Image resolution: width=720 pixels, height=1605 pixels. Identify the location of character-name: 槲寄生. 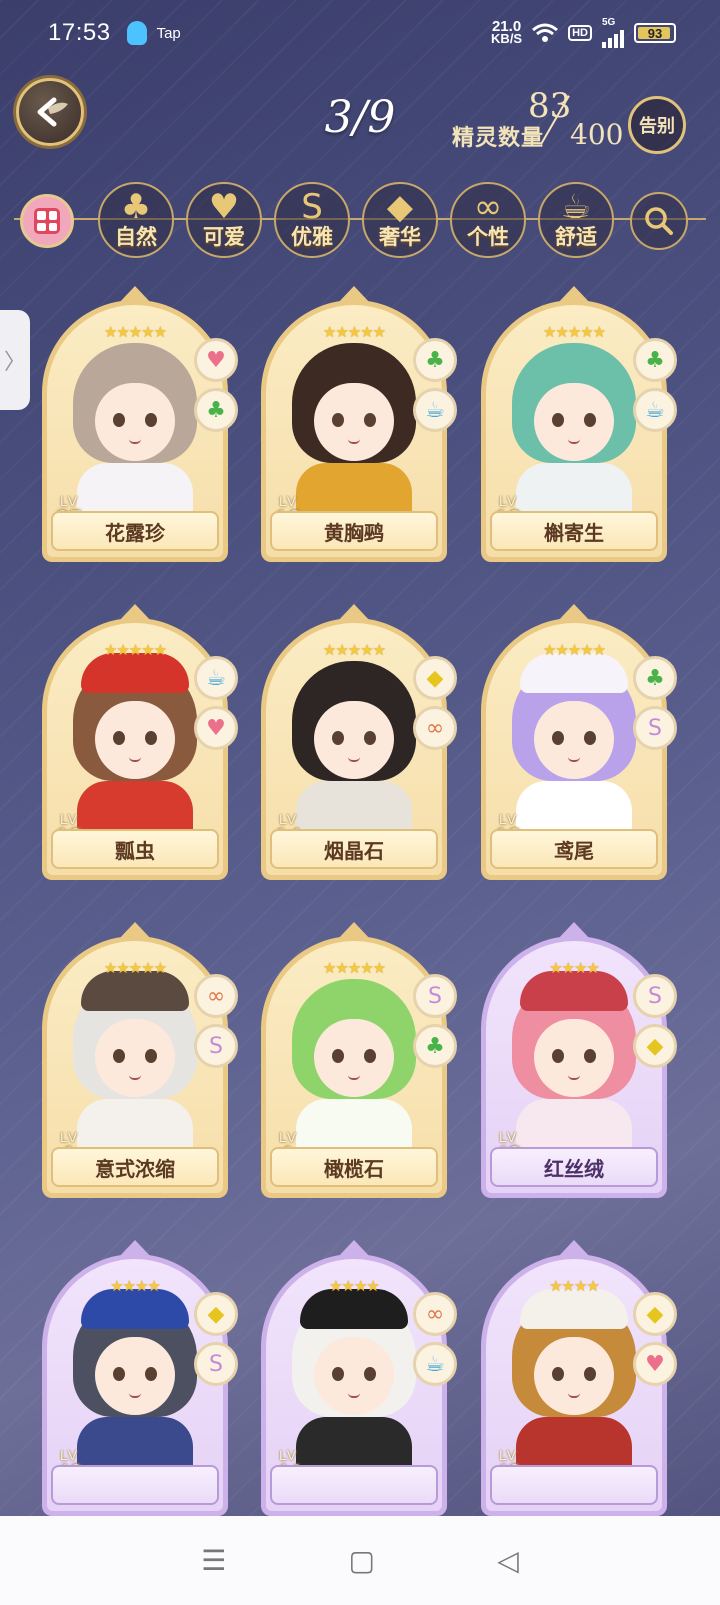
(574, 531).